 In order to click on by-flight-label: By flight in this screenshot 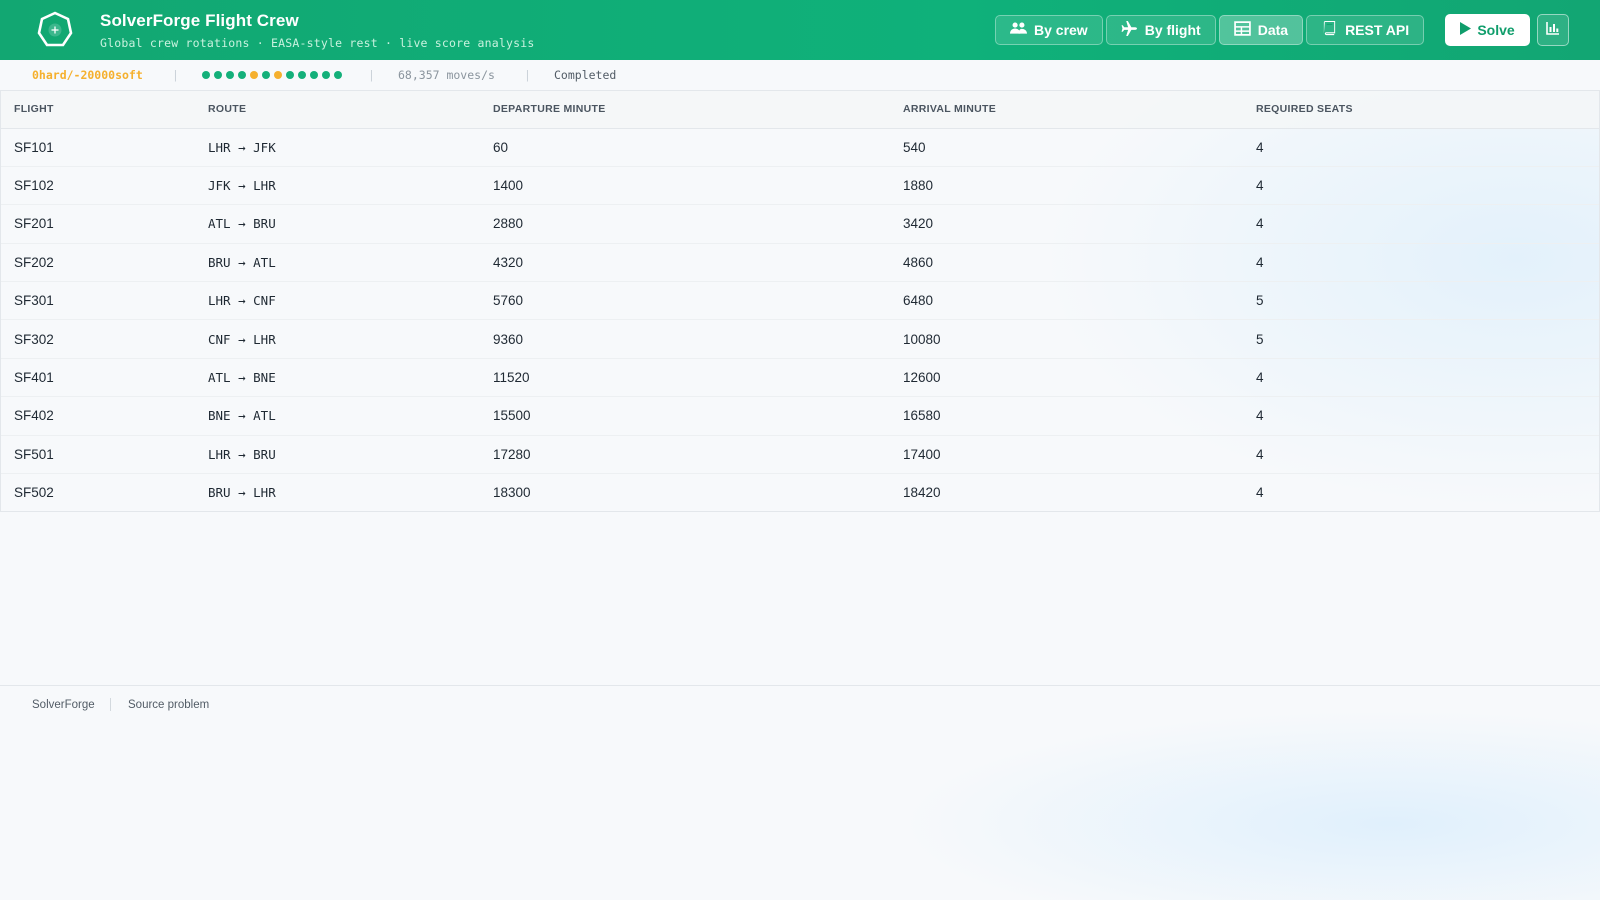, I will do `click(1172, 30)`.